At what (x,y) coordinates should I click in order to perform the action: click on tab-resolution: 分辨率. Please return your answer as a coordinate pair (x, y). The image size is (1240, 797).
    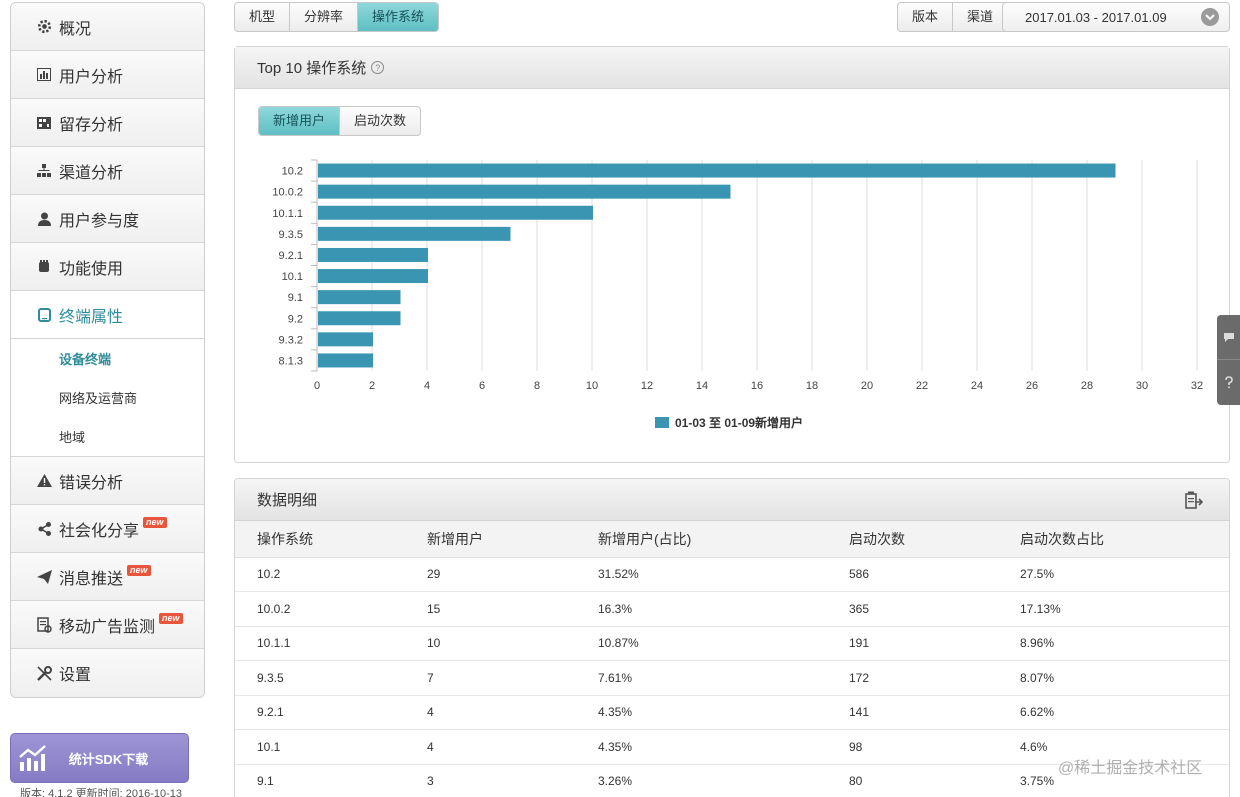
    Looking at the image, I should click on (324, 17).